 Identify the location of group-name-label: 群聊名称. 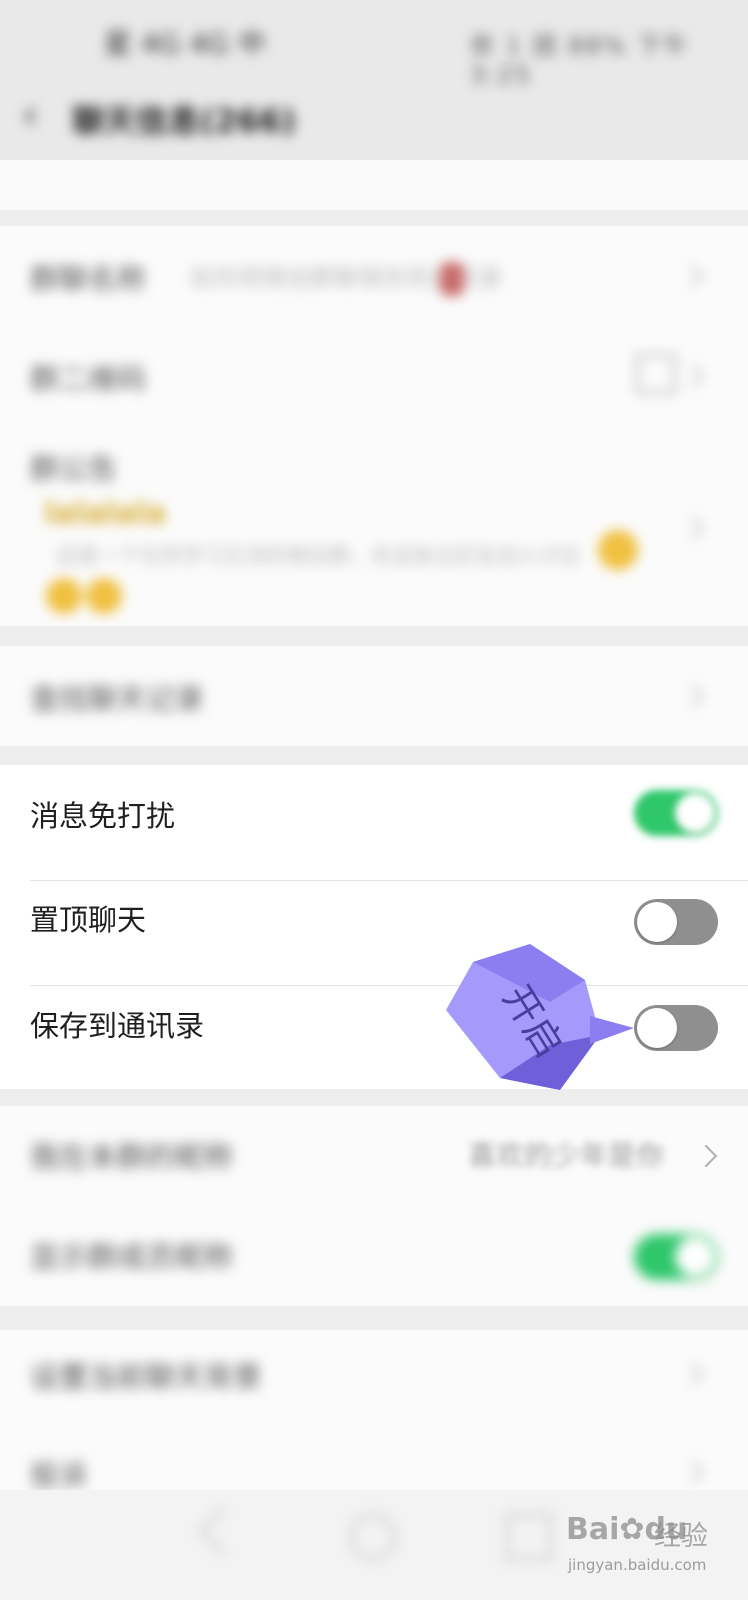
(88, 279).